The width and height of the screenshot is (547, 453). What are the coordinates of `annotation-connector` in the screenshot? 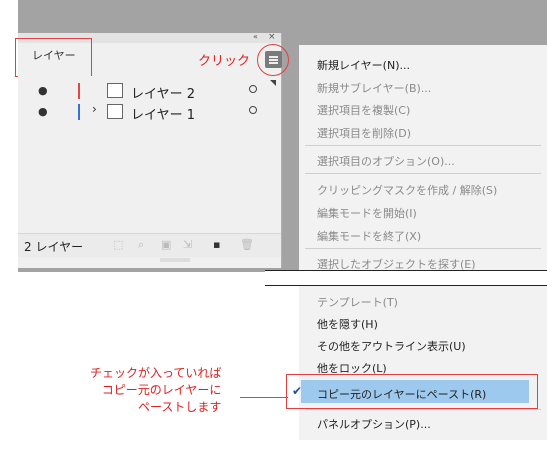 It's located at (264, 397).